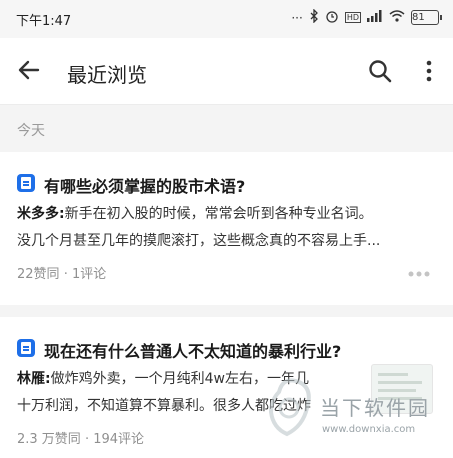 The height and width of the screenshot is (458, 453). I want to click on item-meta: 22赞同 · 1评论, so click(61, 272).